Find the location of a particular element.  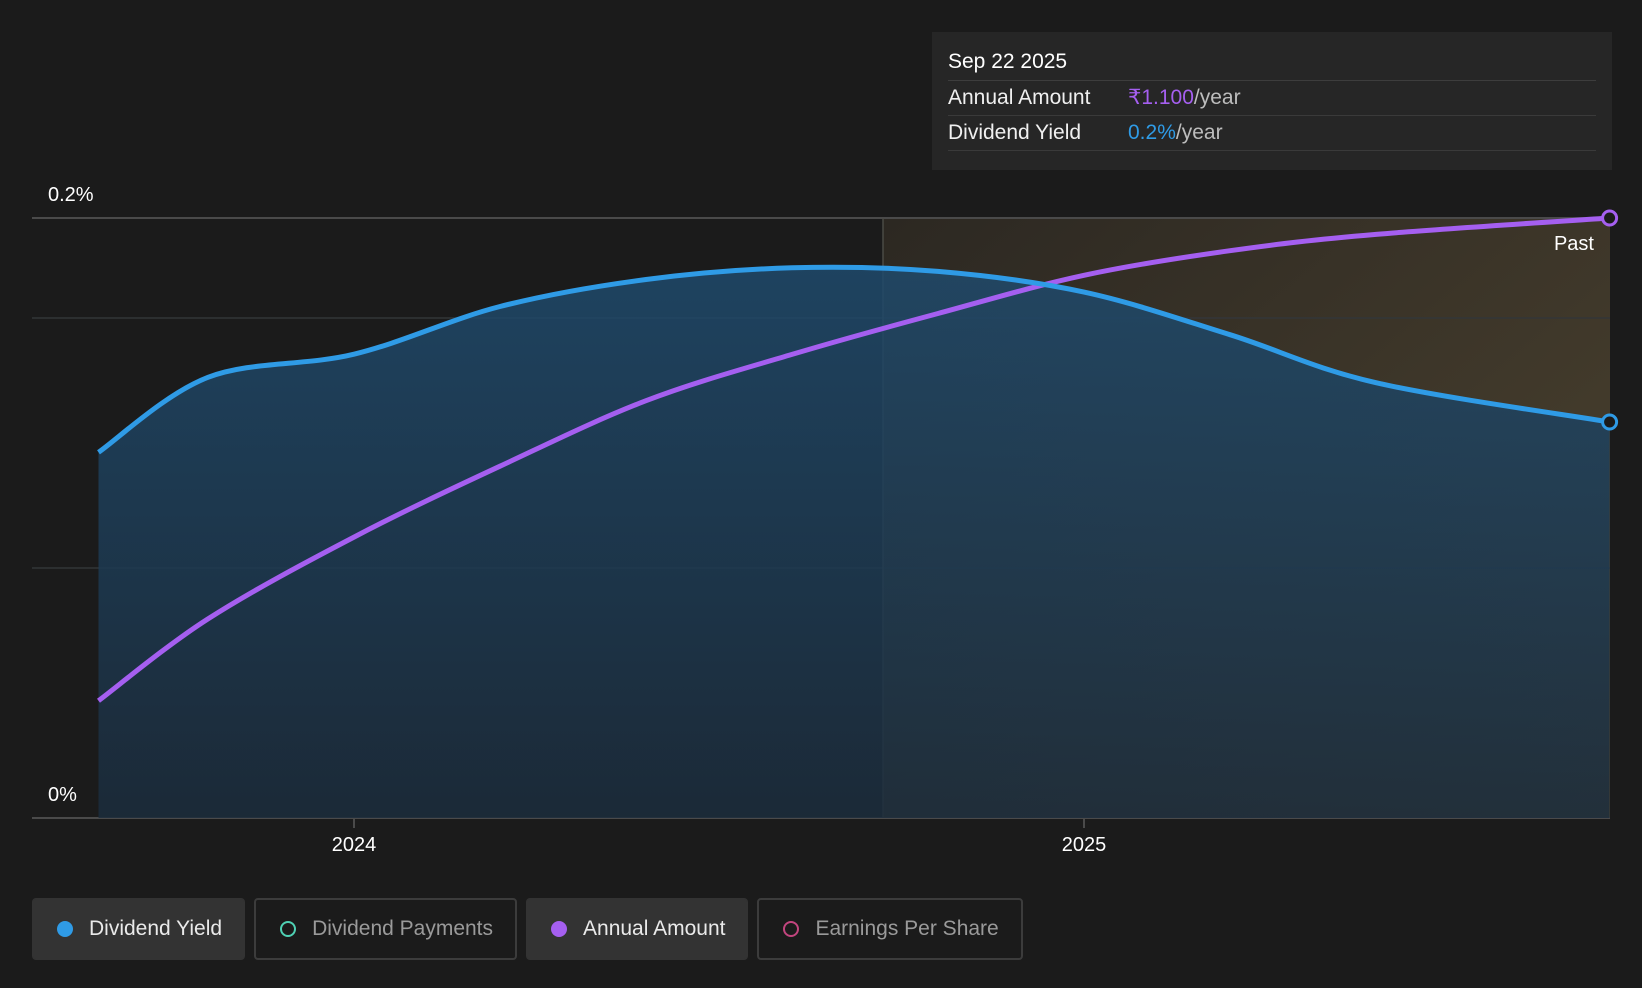

legend-dividend-payments: Dividend Payments is located at coordinates (386, 929).